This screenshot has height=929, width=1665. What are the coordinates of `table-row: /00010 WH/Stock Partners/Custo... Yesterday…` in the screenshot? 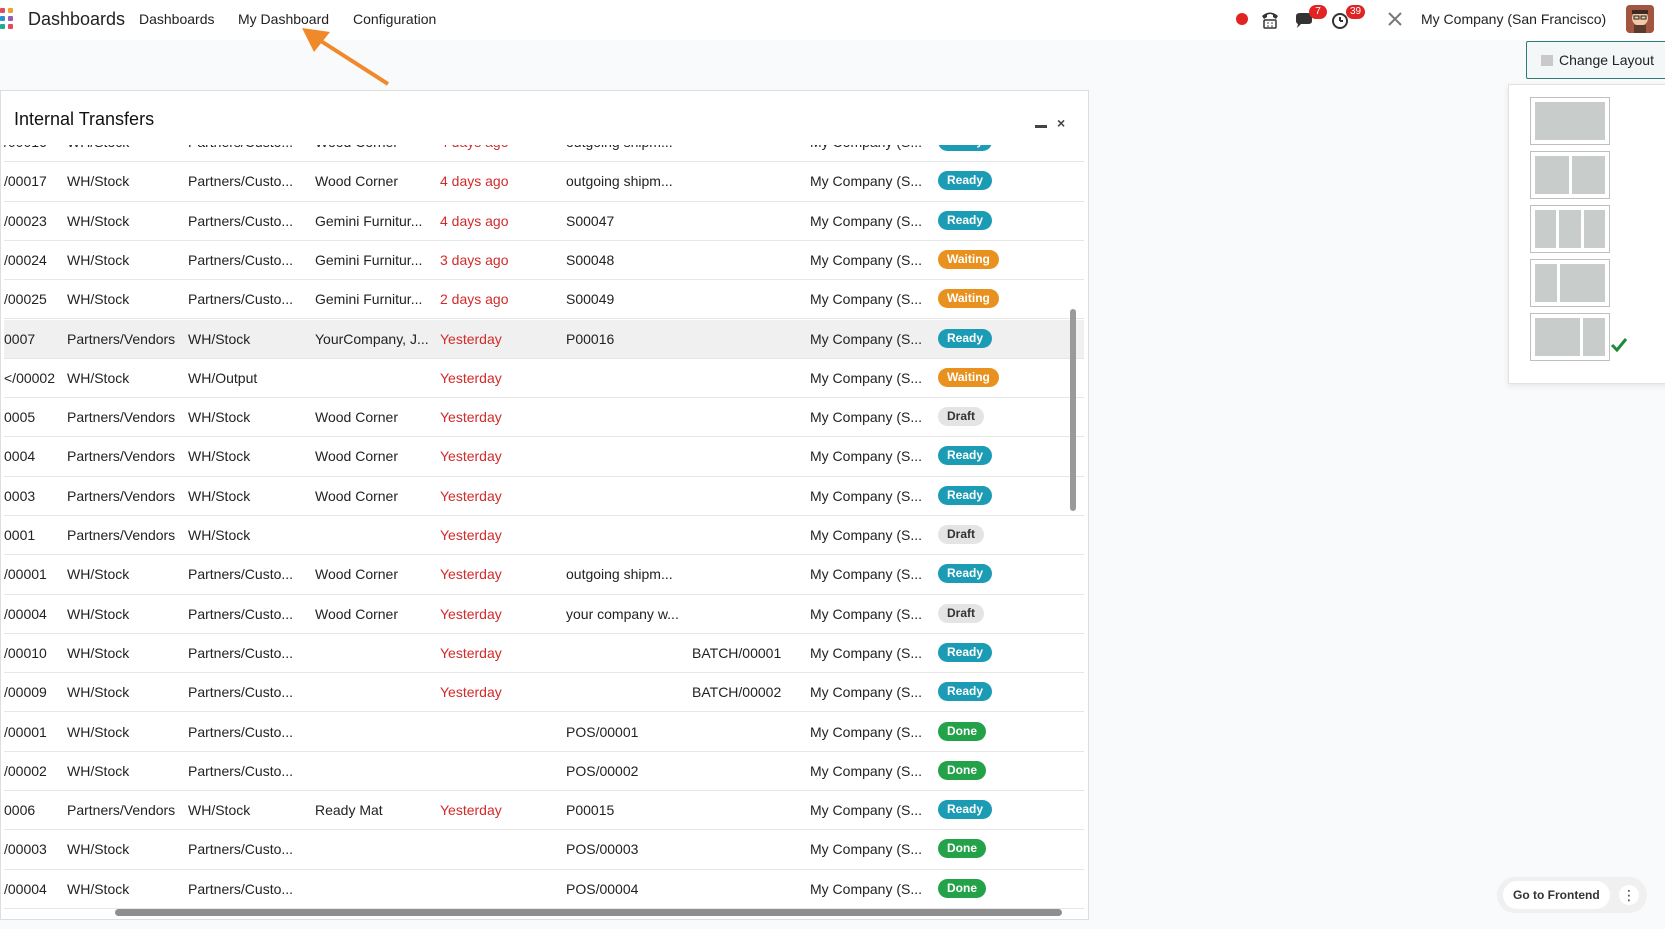 It's located at (544, 654).